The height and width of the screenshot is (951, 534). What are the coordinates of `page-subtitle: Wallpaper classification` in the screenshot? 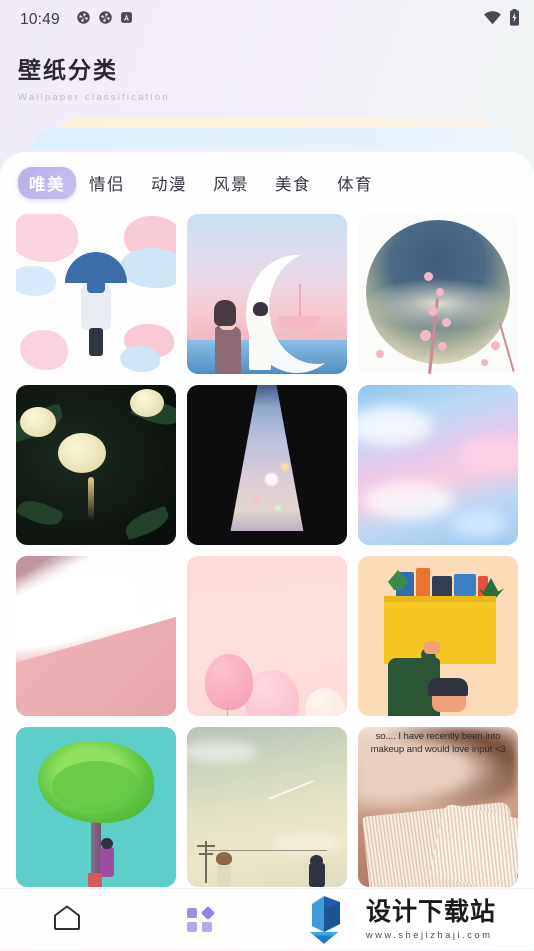 It's located at (94, 98).